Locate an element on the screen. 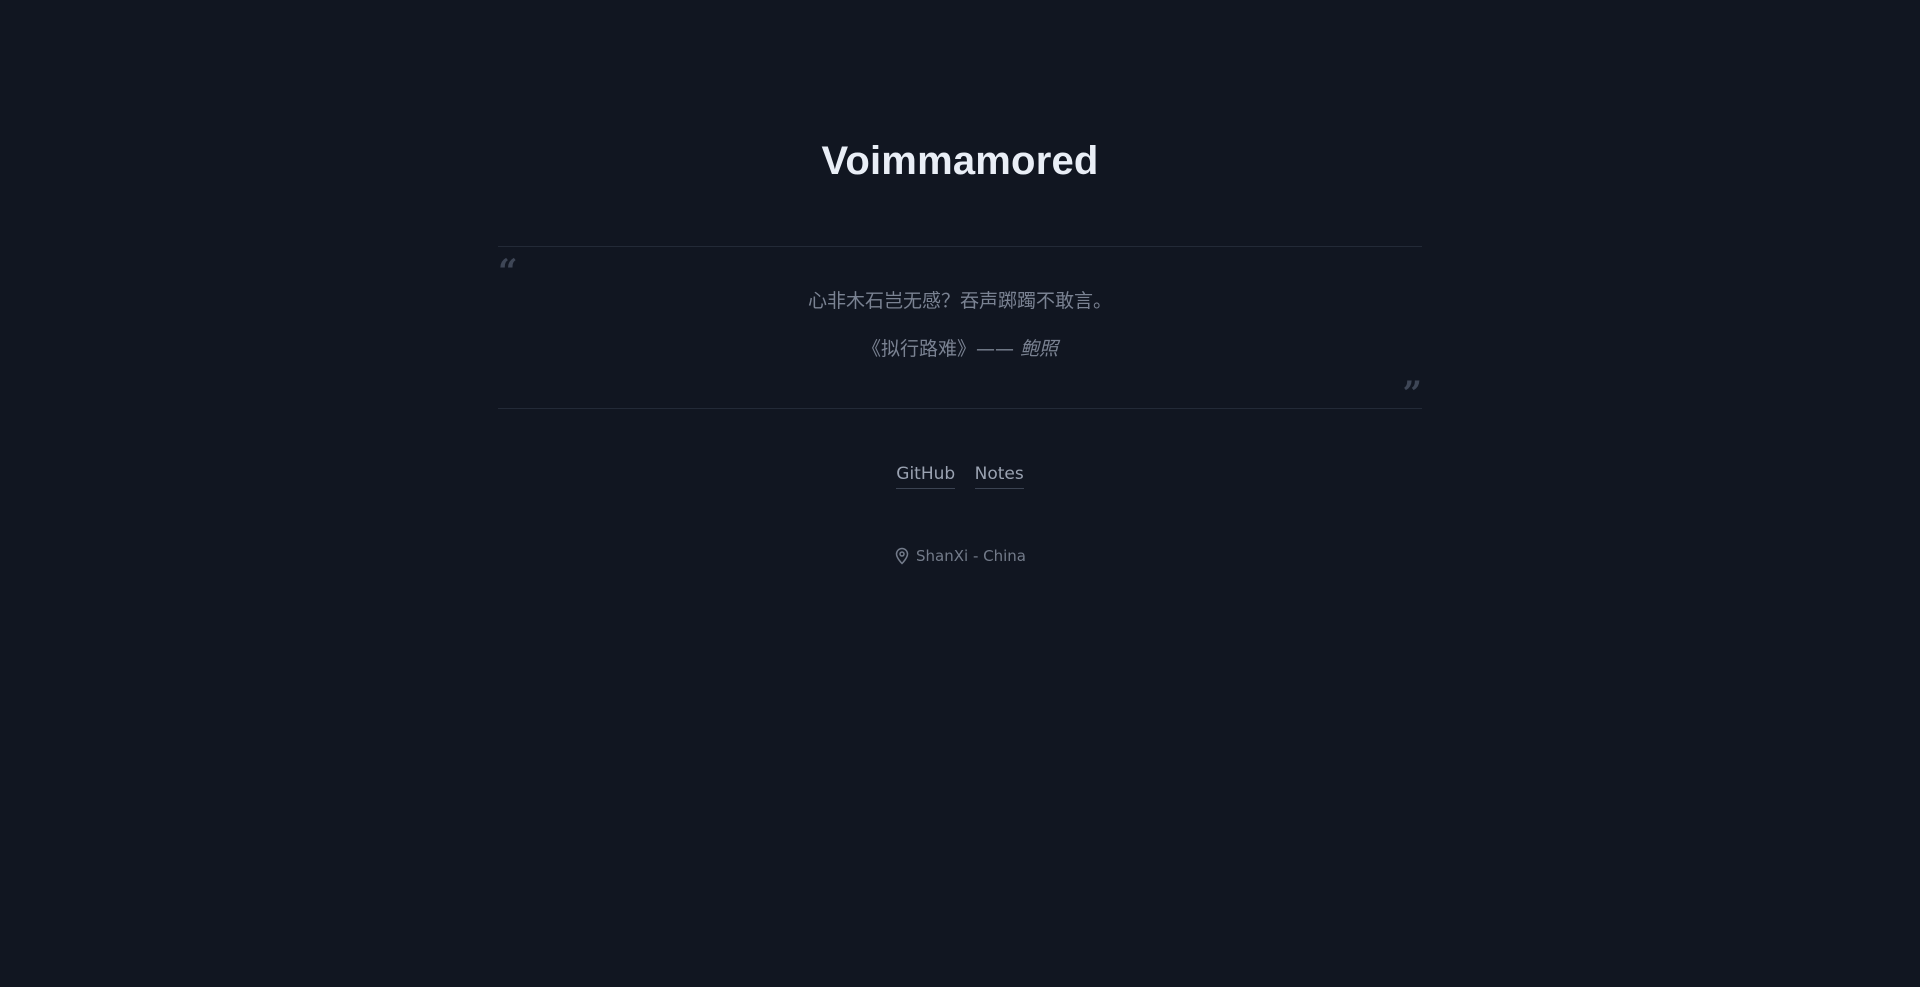 The image size is (1920, 987). map-pin-icon is located at coordinates (902, 559).